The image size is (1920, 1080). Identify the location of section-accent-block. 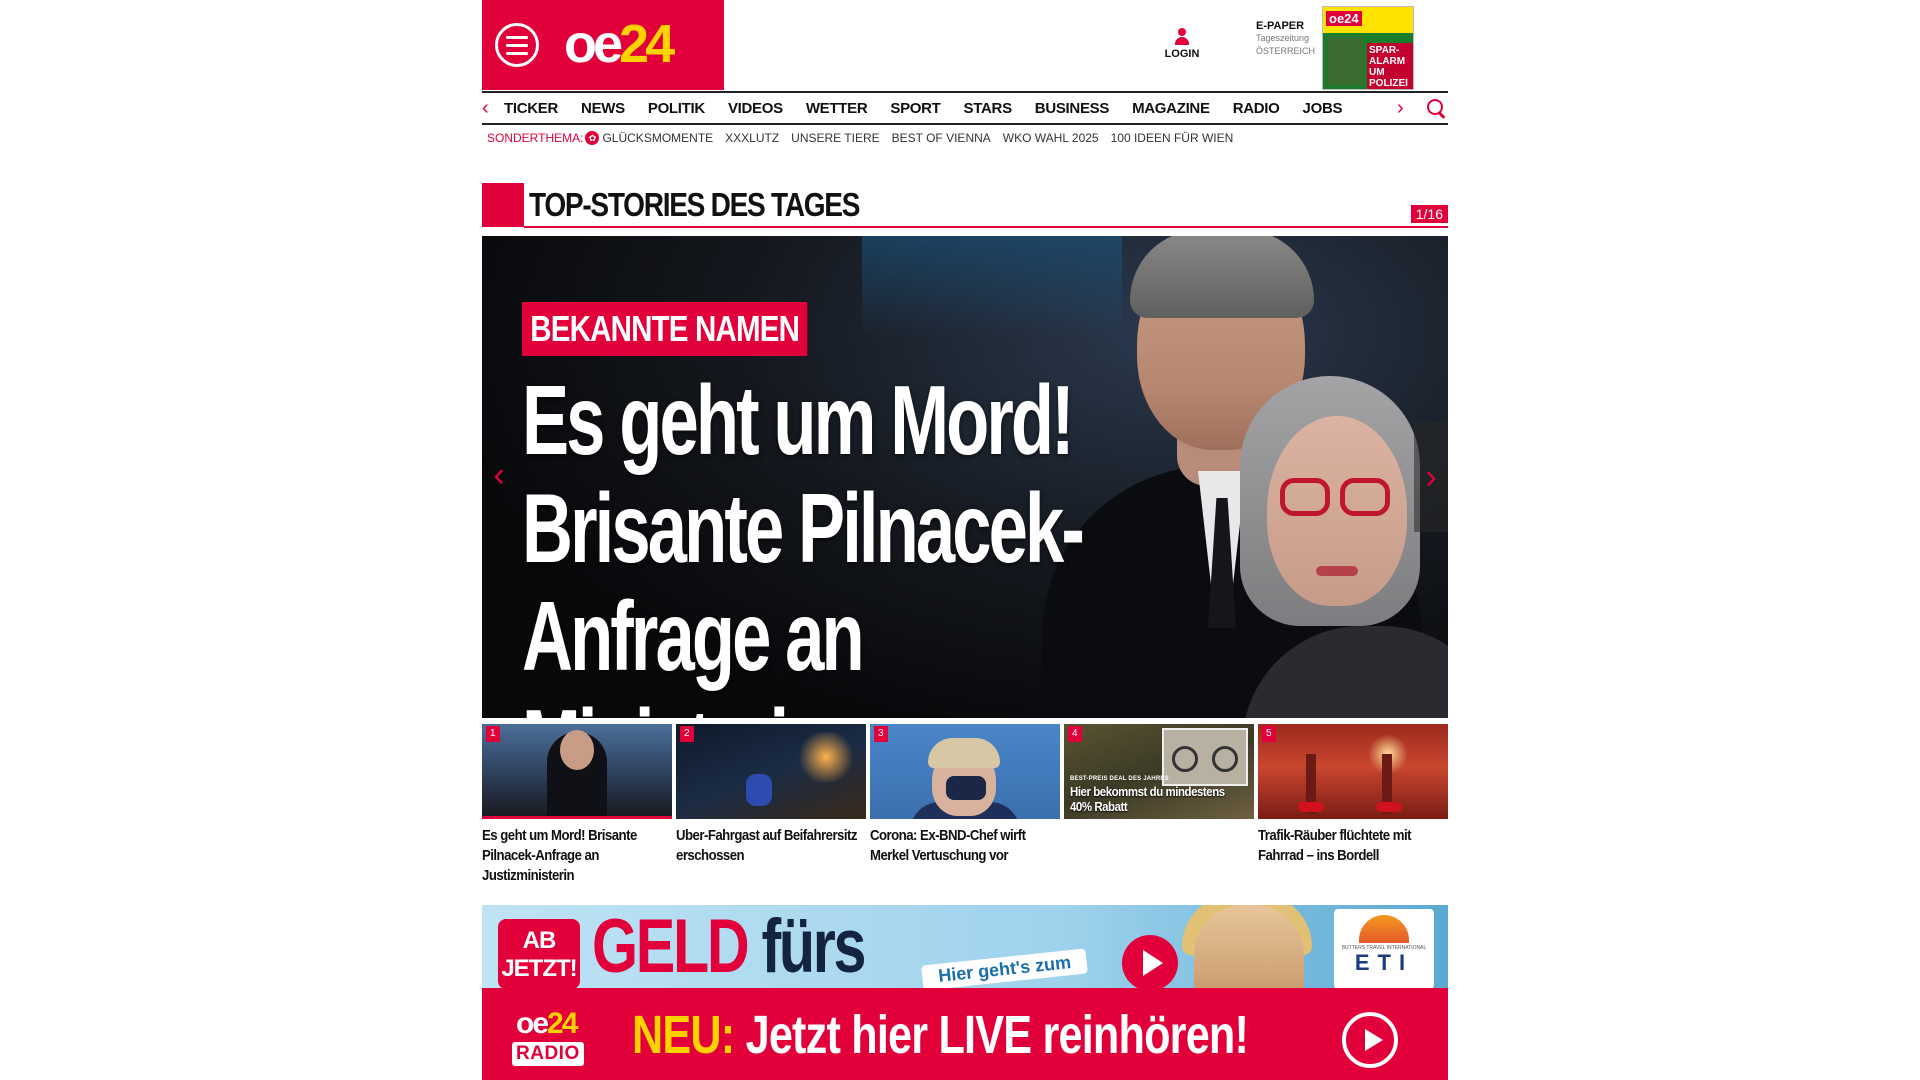
(503, 205).